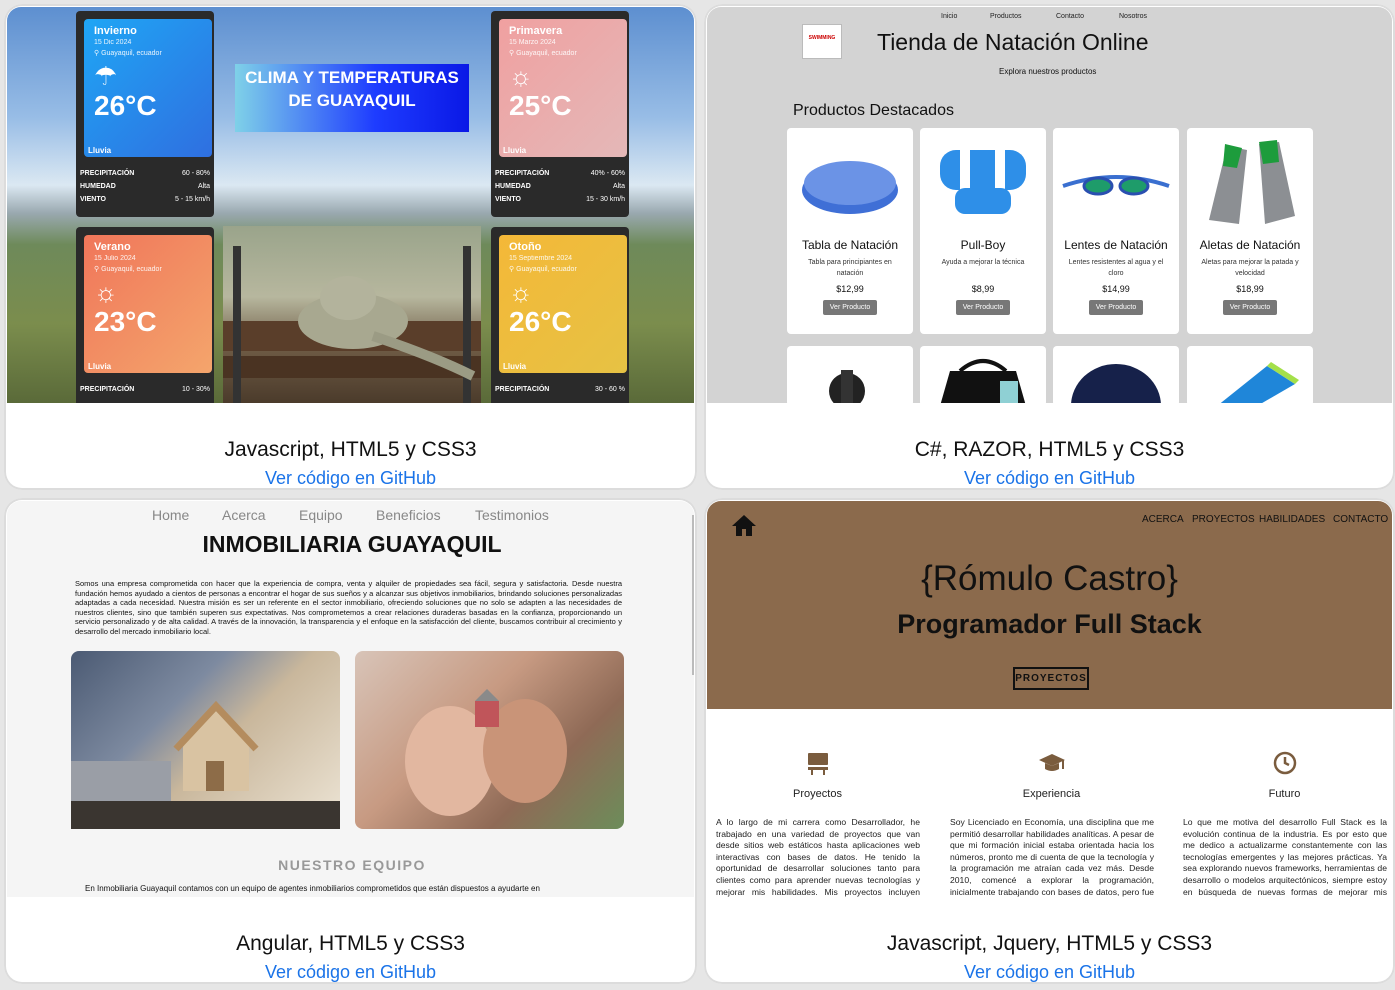 The height and width of the screenshot is (990, 1395). What do you see at coordinates (244, 515) in the screenshot?
I see `nav-acerca: Acerca` at bounding box center [244, 515].